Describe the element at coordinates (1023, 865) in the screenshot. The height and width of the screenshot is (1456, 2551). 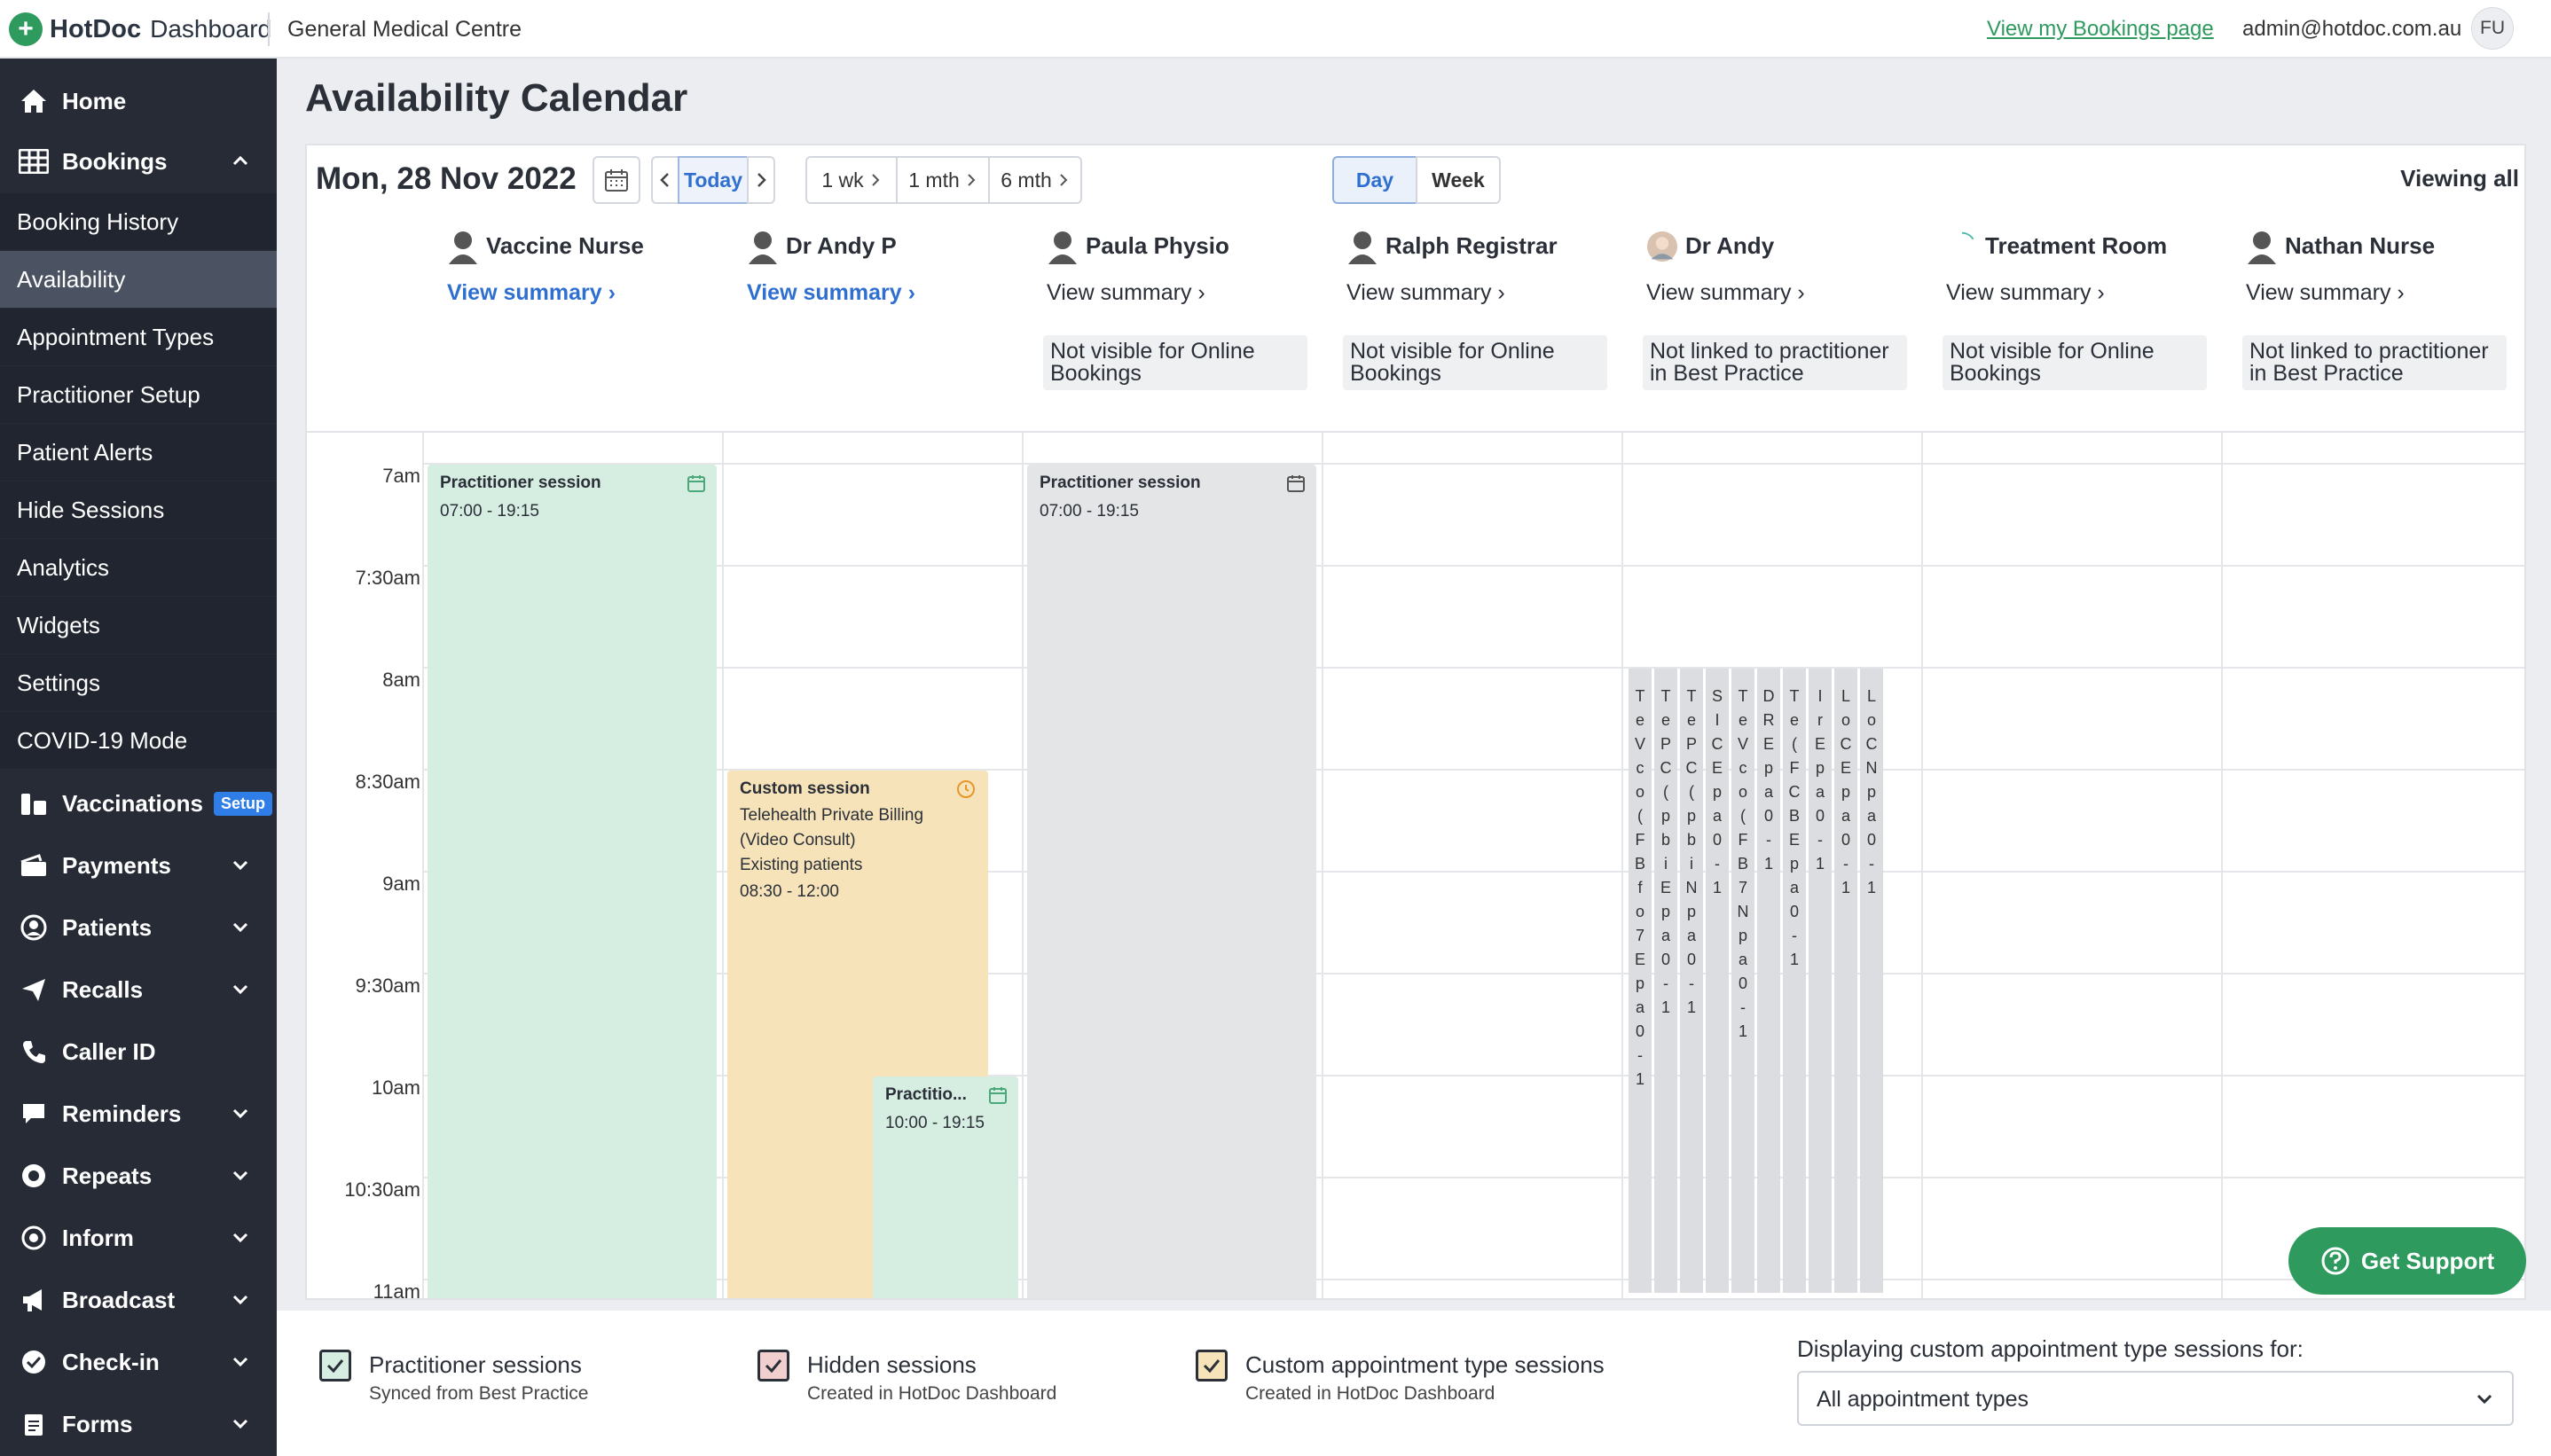
I see `column-divider` at that location.